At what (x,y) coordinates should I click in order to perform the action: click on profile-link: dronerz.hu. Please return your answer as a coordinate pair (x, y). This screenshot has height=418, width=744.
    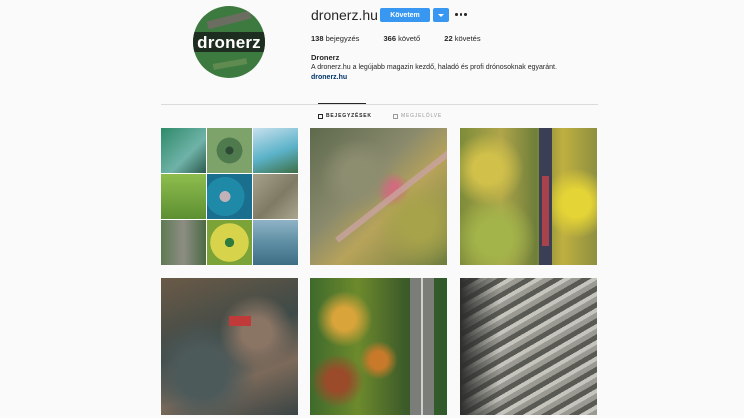
    Looking at the image, I should click on (329, 77).